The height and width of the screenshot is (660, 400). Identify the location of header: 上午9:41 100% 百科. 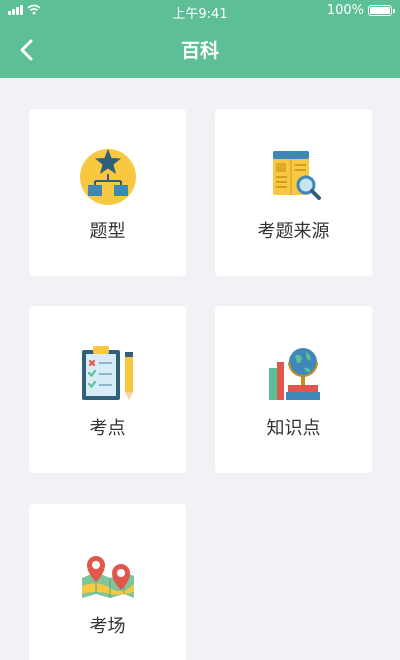
(200, 39).